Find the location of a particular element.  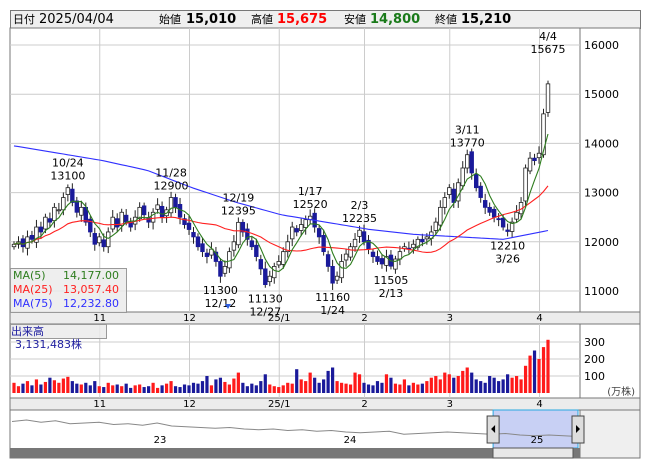

ma-legend-row: MA(75) 12,232.80 is located at coordinates (68, 304).